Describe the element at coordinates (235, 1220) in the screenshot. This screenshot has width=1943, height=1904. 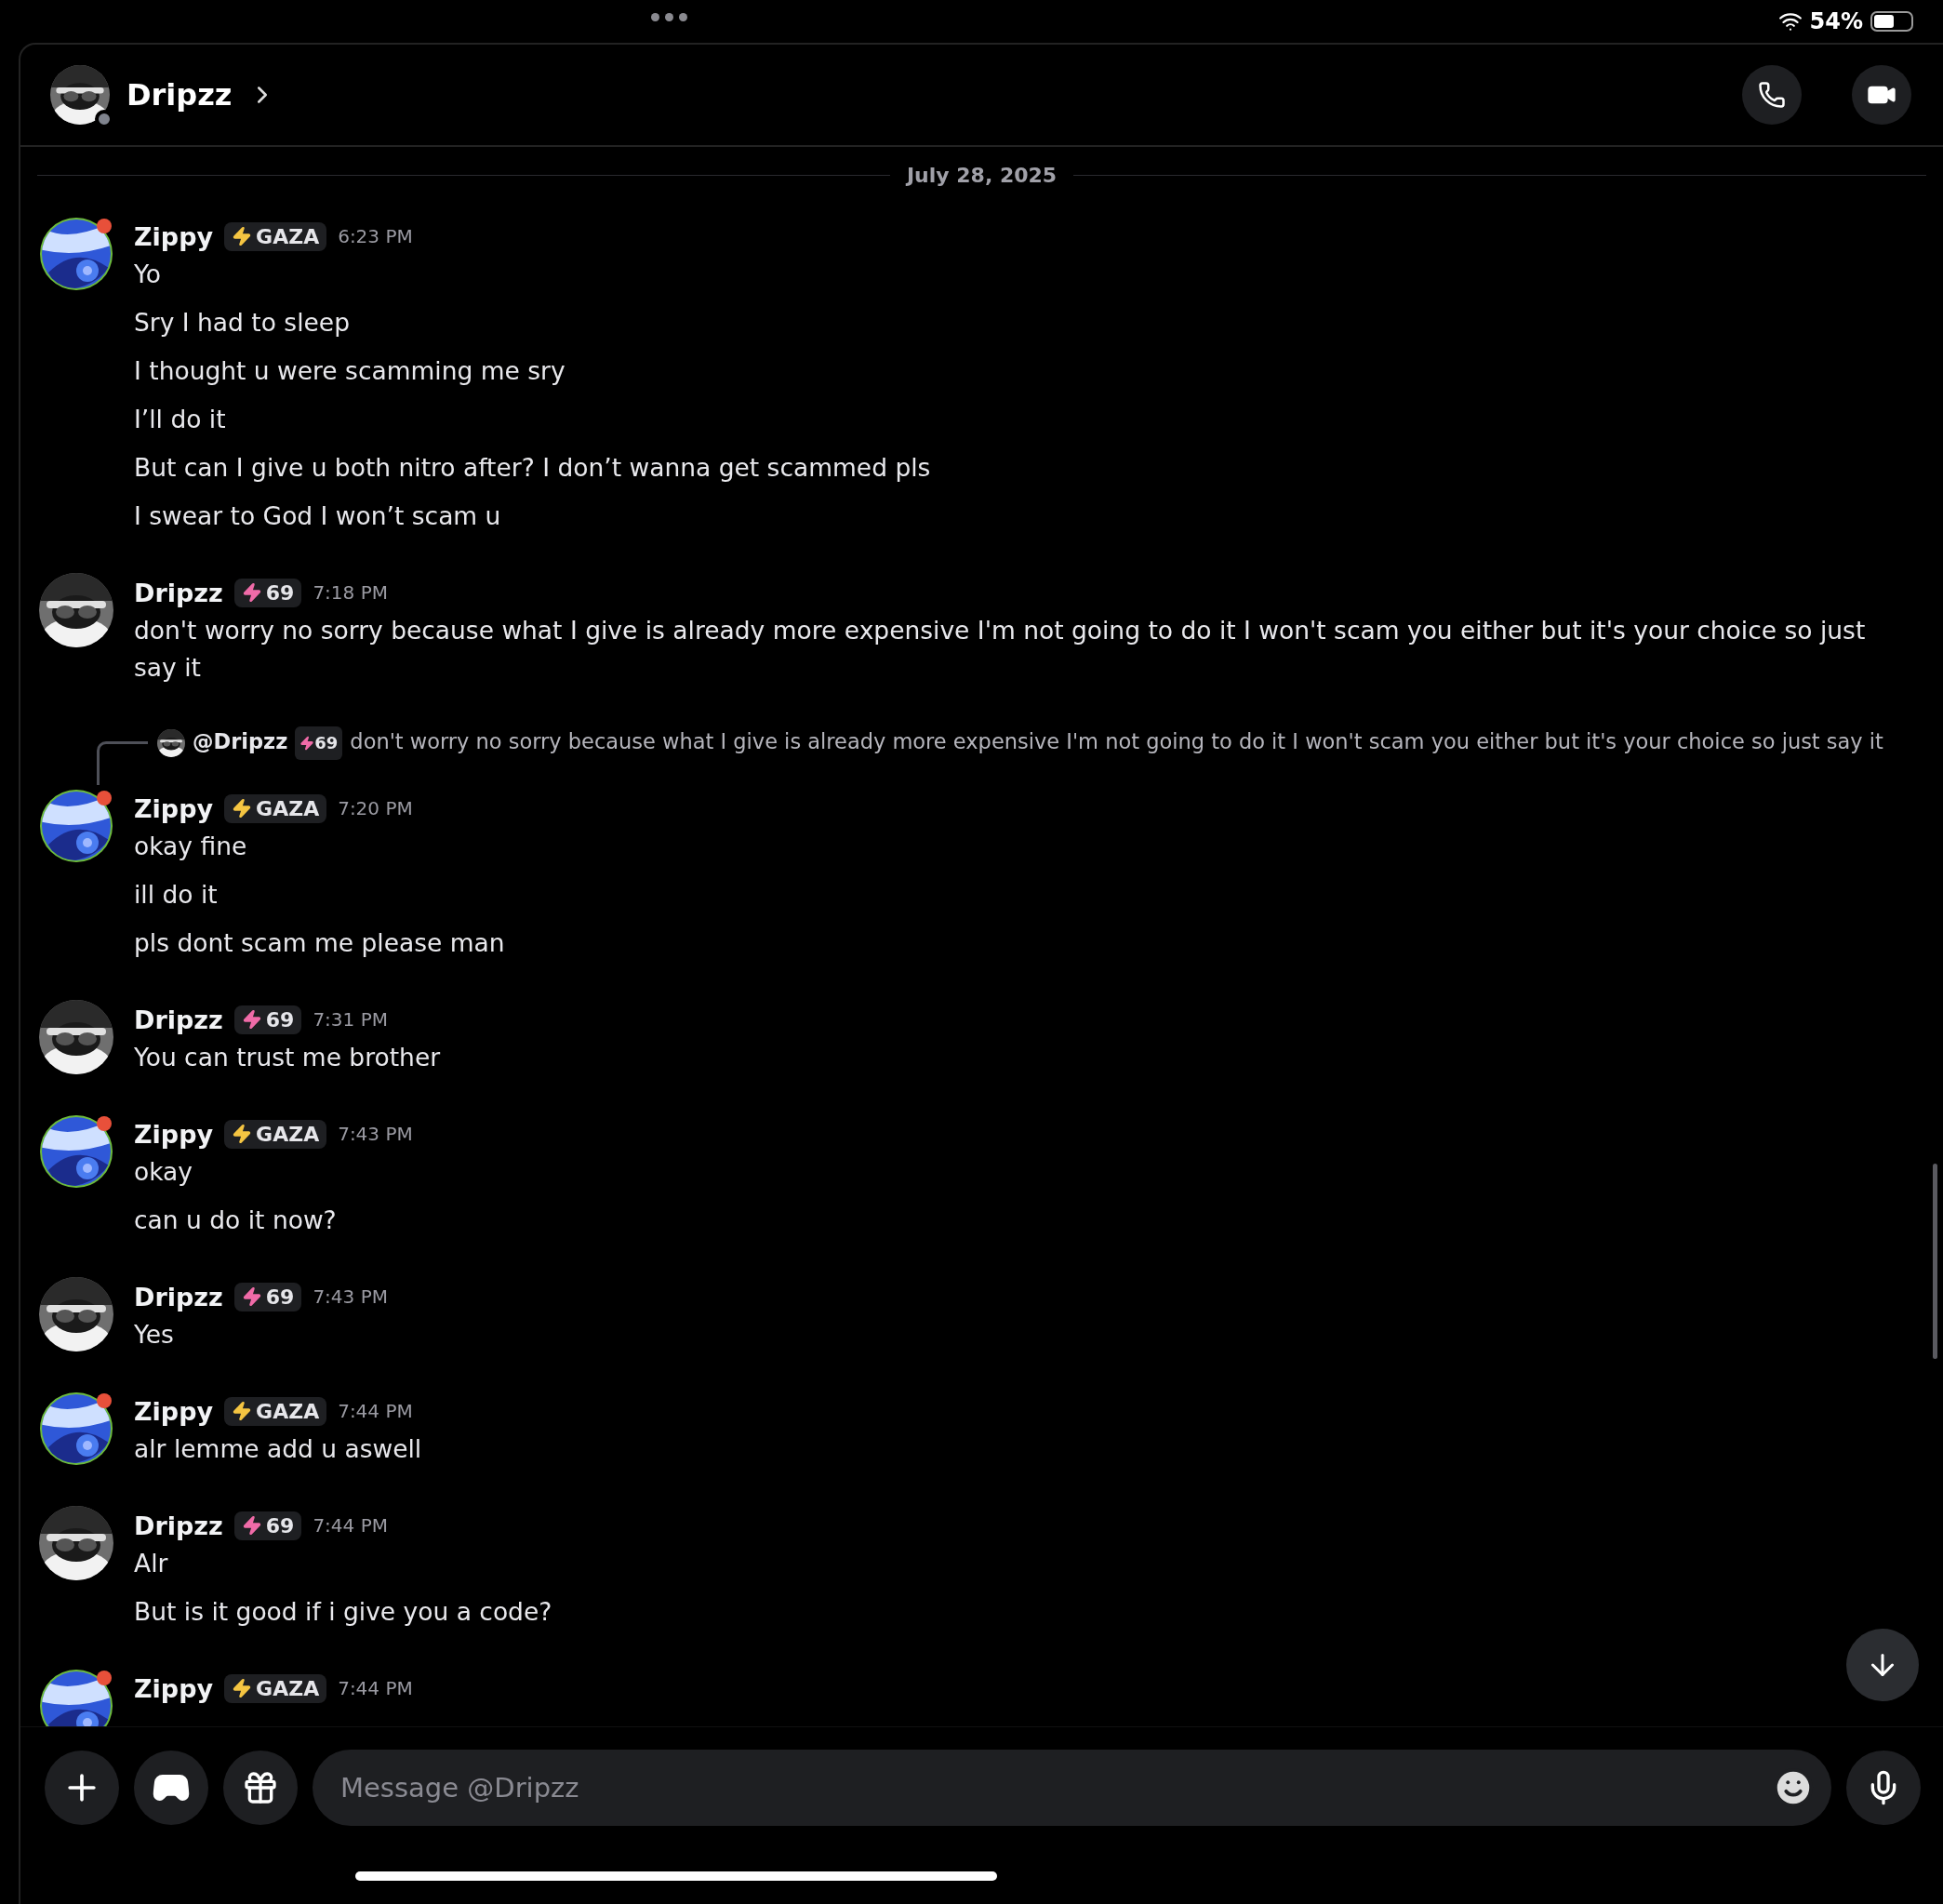
I see `message-text: can u do it now?` at that location.